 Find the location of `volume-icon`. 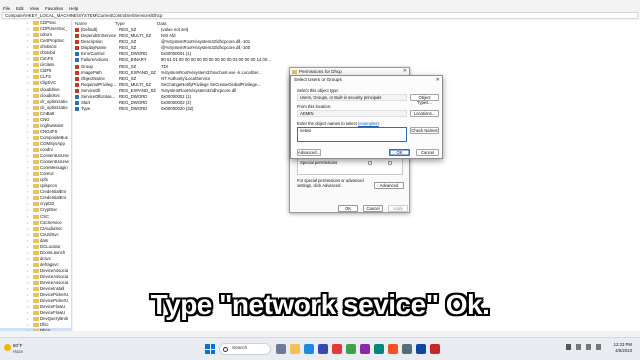

volume-icon is located at coordinates (588, 347).